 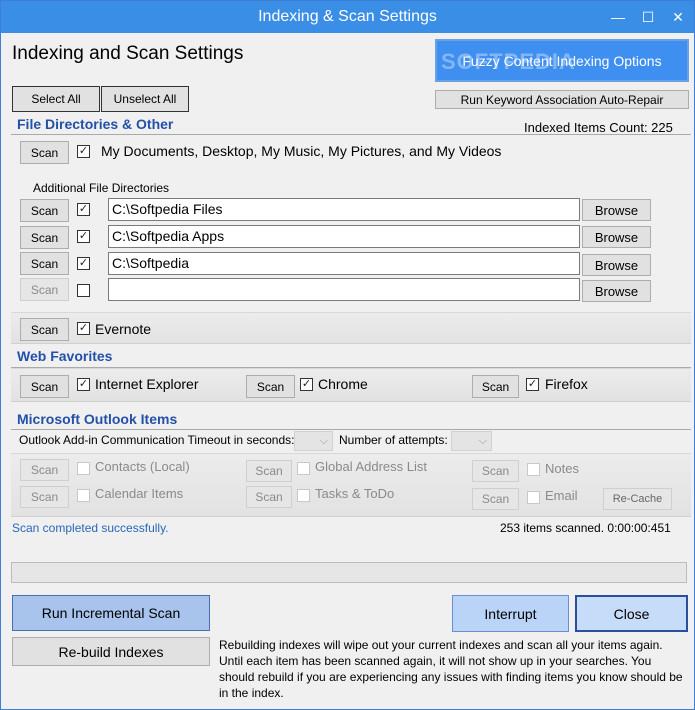 What do you see at coordinates (145, 99) in the screenshot?
I see `unselect-all-button: Unselect All` at bounding box center [145, 99].